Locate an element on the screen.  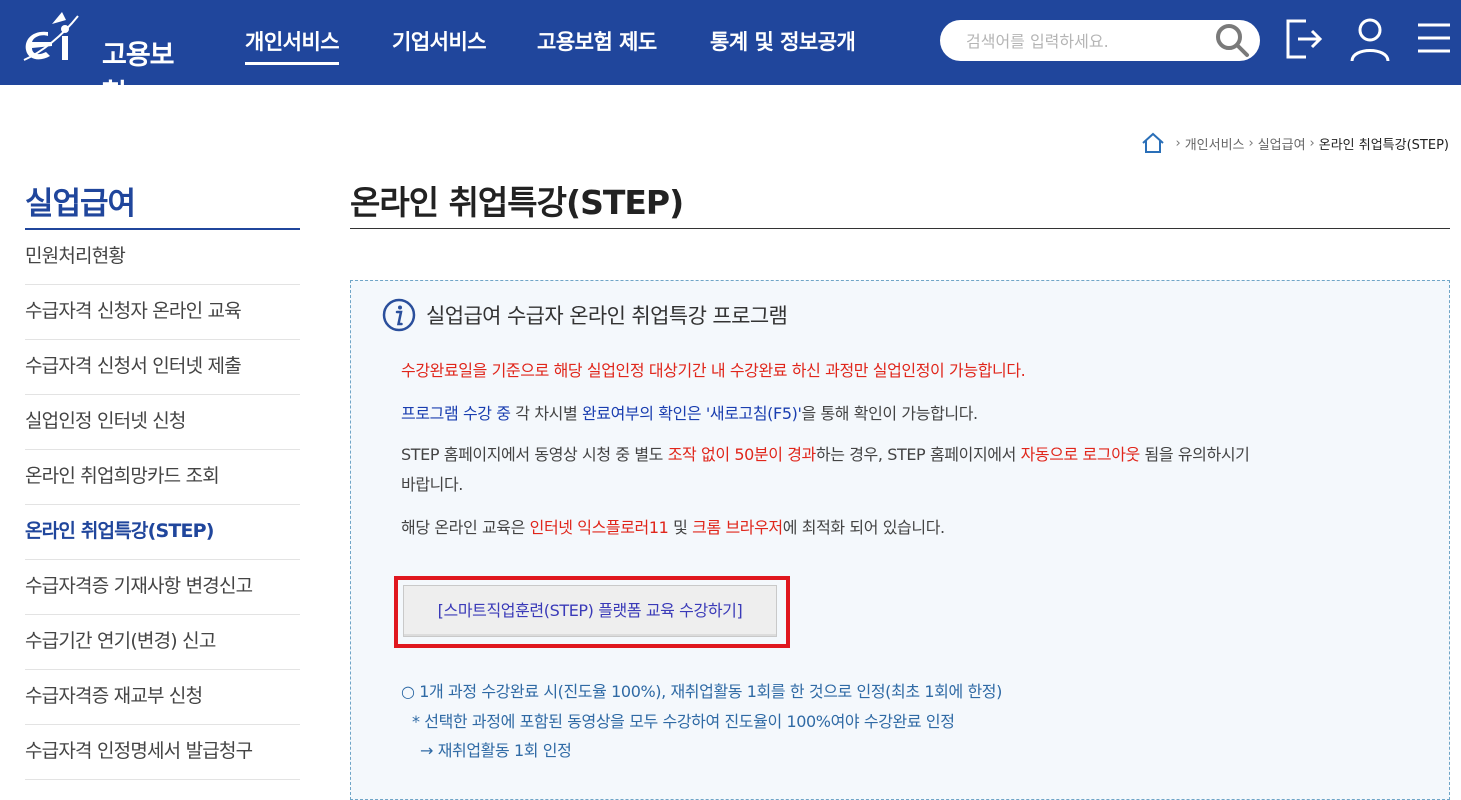
text: 됨을 유의하시기 is located at coordinates (1194, 454).